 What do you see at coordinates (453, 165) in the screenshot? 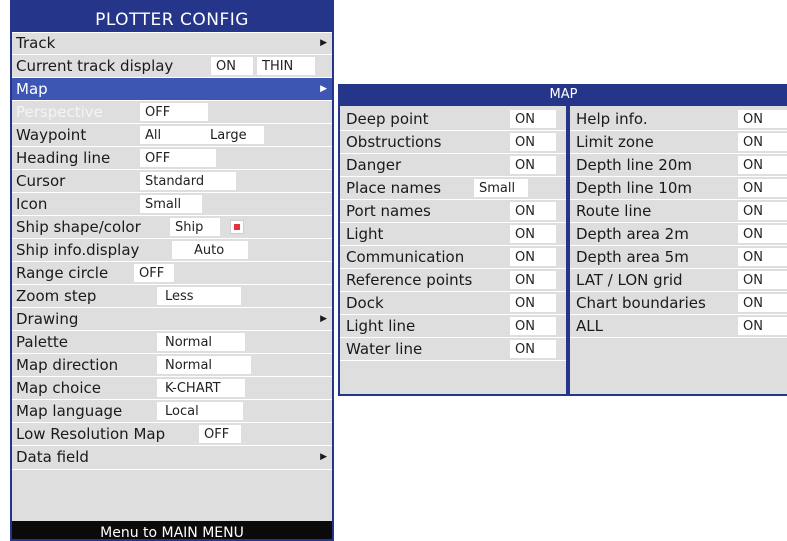
I see `map-option-danger: Danger ON` at bounding box center [453, 165].